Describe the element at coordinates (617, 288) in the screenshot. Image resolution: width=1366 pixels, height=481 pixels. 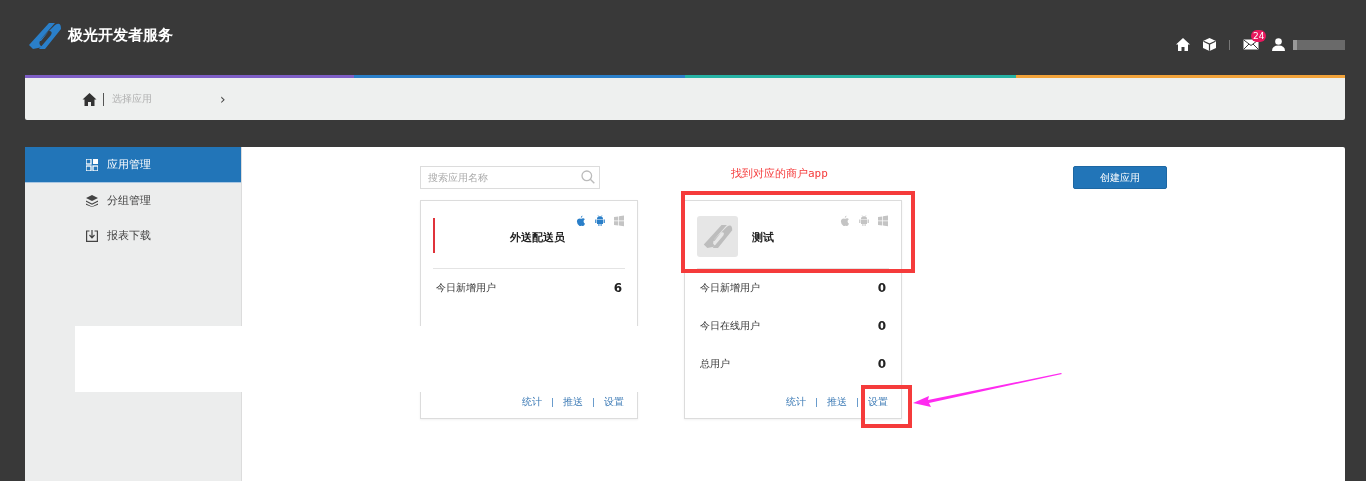
I see `stat-value: 6` at that location.